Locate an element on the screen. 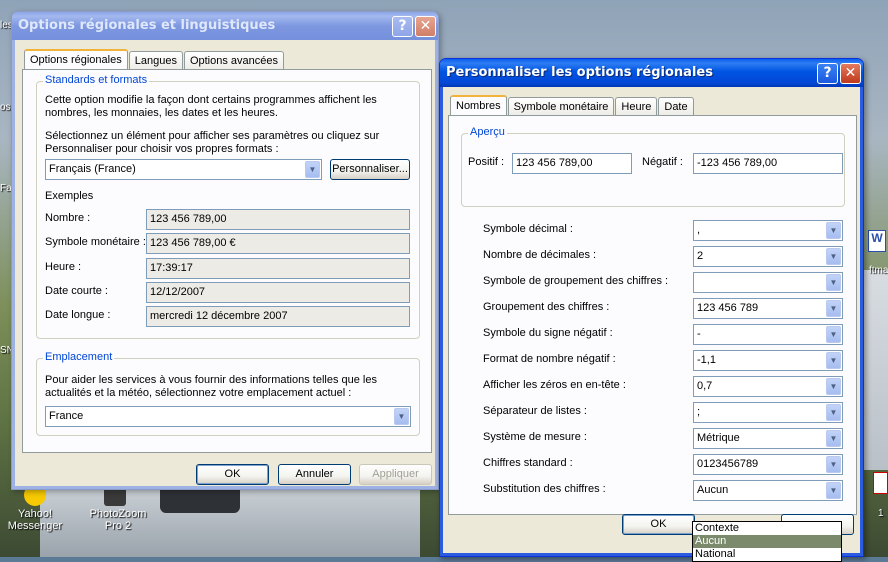  regional-options-titlebar: Options régionales et linguistiques is located at coordinates (225, 26).